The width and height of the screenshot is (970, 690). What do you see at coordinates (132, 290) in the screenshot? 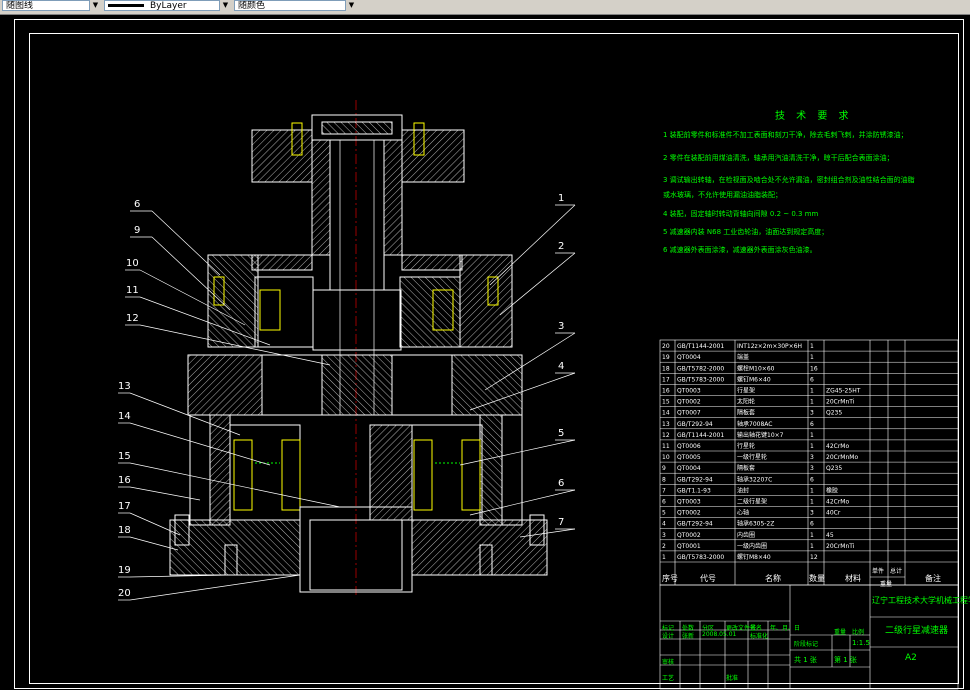
I see `callout-11: 11` at bounding box center [132, 290].